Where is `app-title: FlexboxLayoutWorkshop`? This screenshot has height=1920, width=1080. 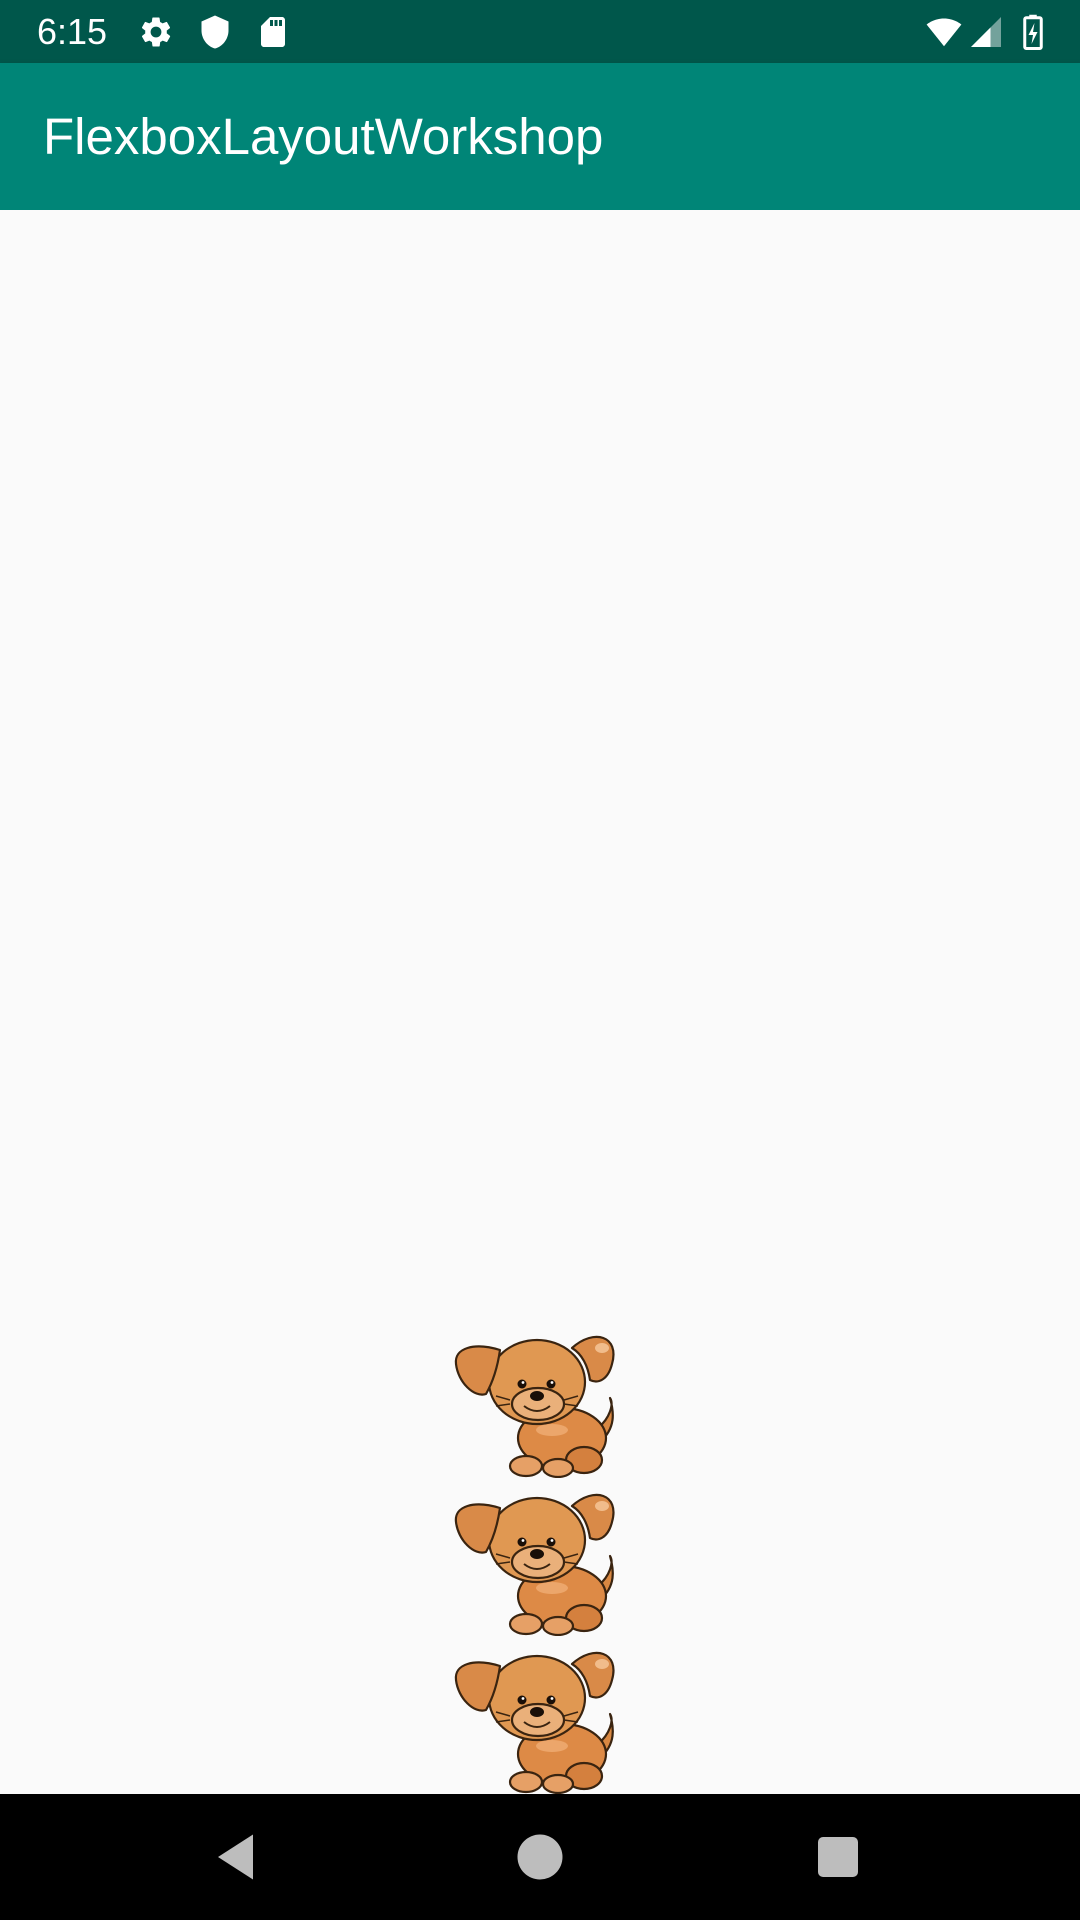 app-title: FlexboxLayoutWorkshop is located at coordinates (323, 136).